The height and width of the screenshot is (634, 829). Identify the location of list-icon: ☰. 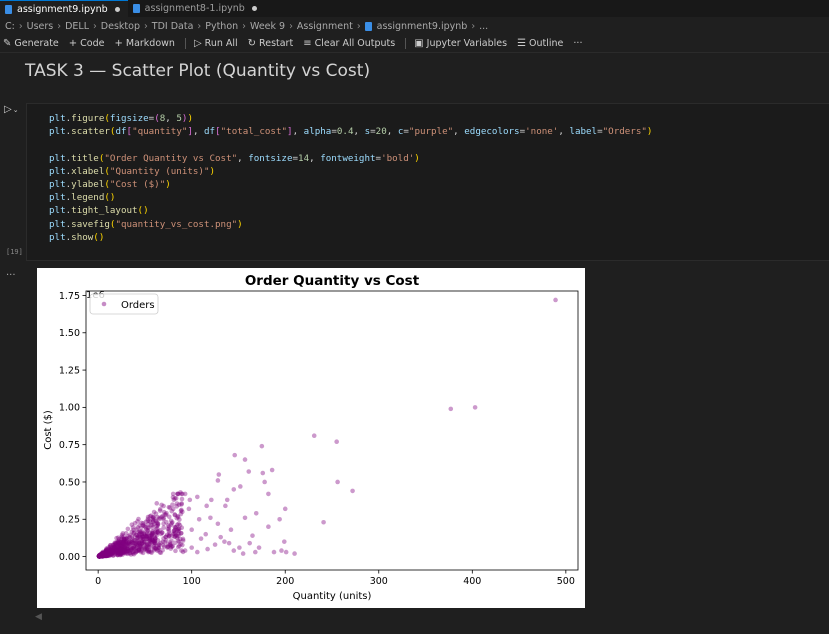
(522, 43).